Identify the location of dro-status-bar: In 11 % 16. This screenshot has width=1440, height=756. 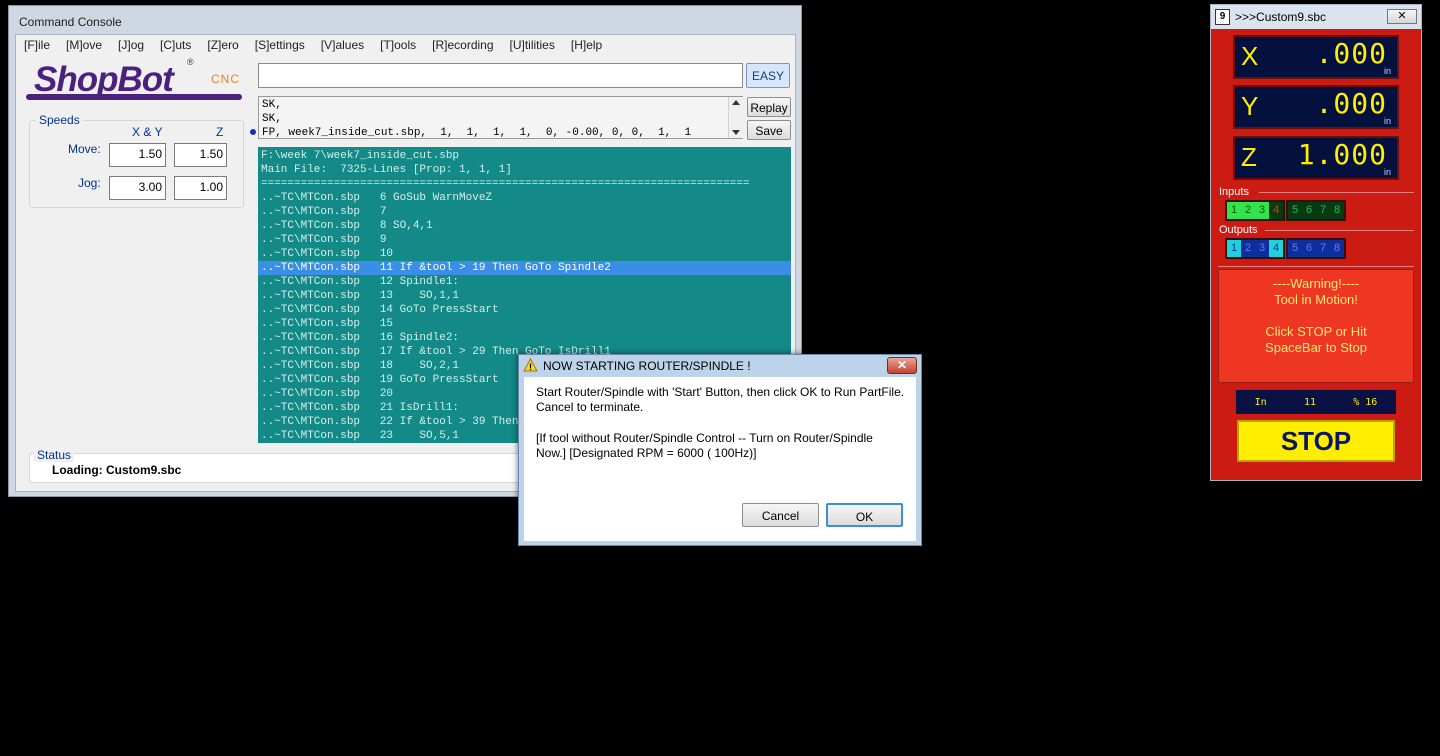
(1316, 402).